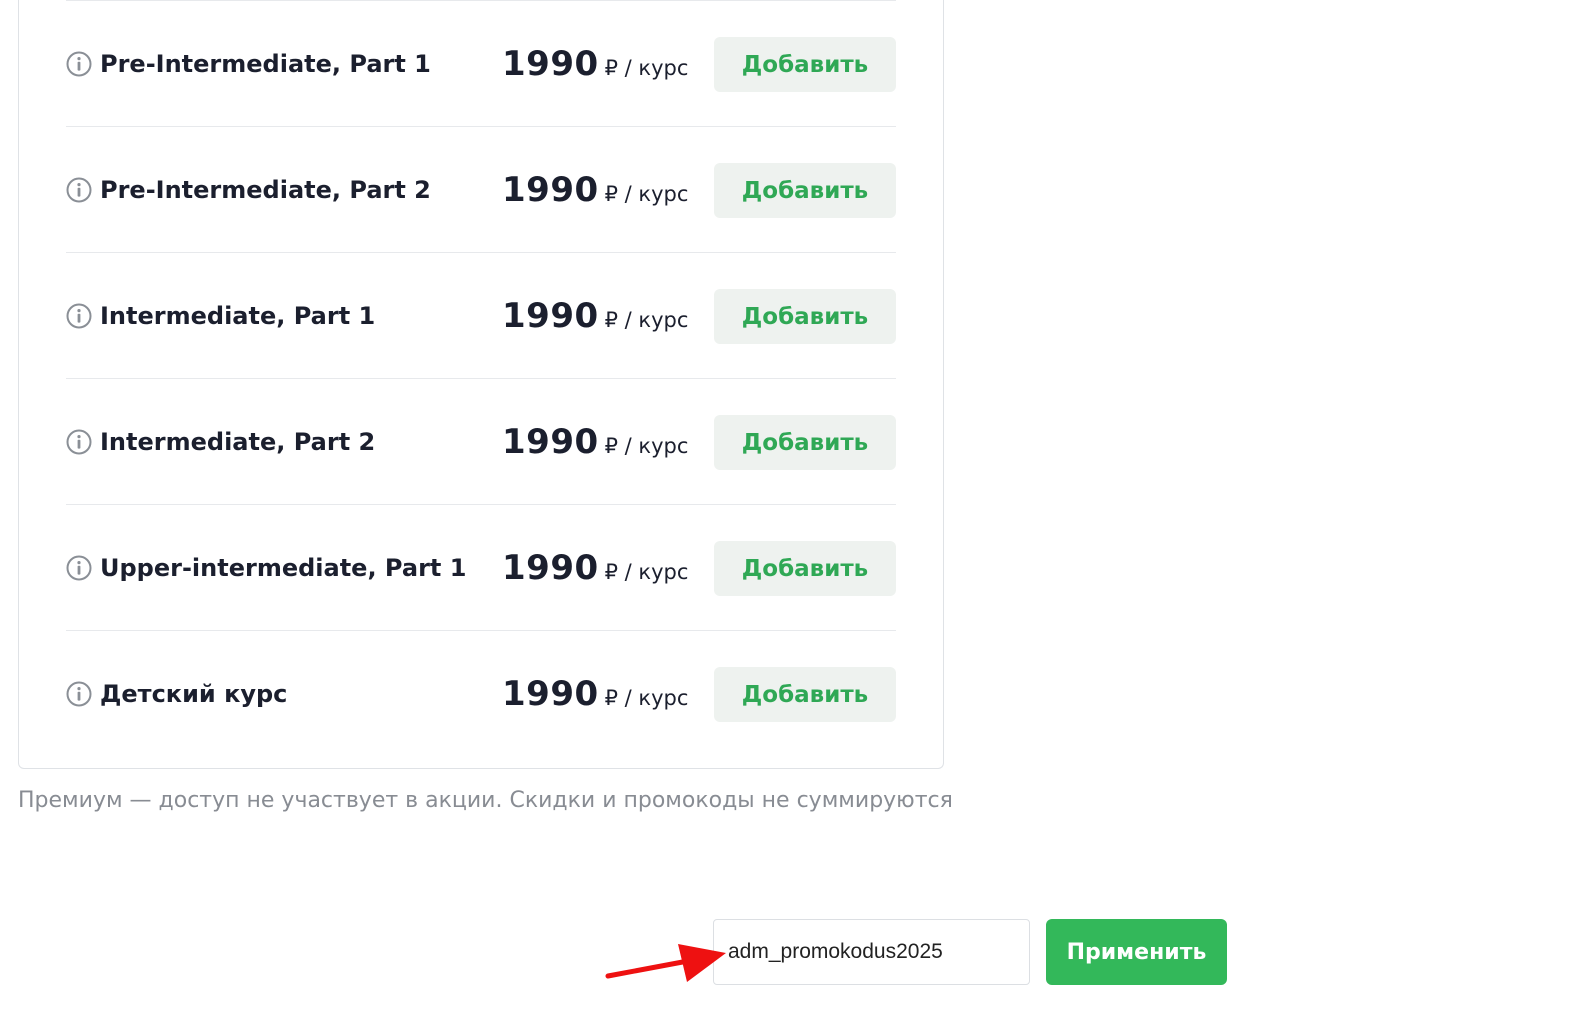 Image resolution: width=1581 pixels, height=1019 pixels. Describe the element at coordinates (283, 568) in the screenshot. I see `course-name: Upper-intermediate, Part 1` at that location.